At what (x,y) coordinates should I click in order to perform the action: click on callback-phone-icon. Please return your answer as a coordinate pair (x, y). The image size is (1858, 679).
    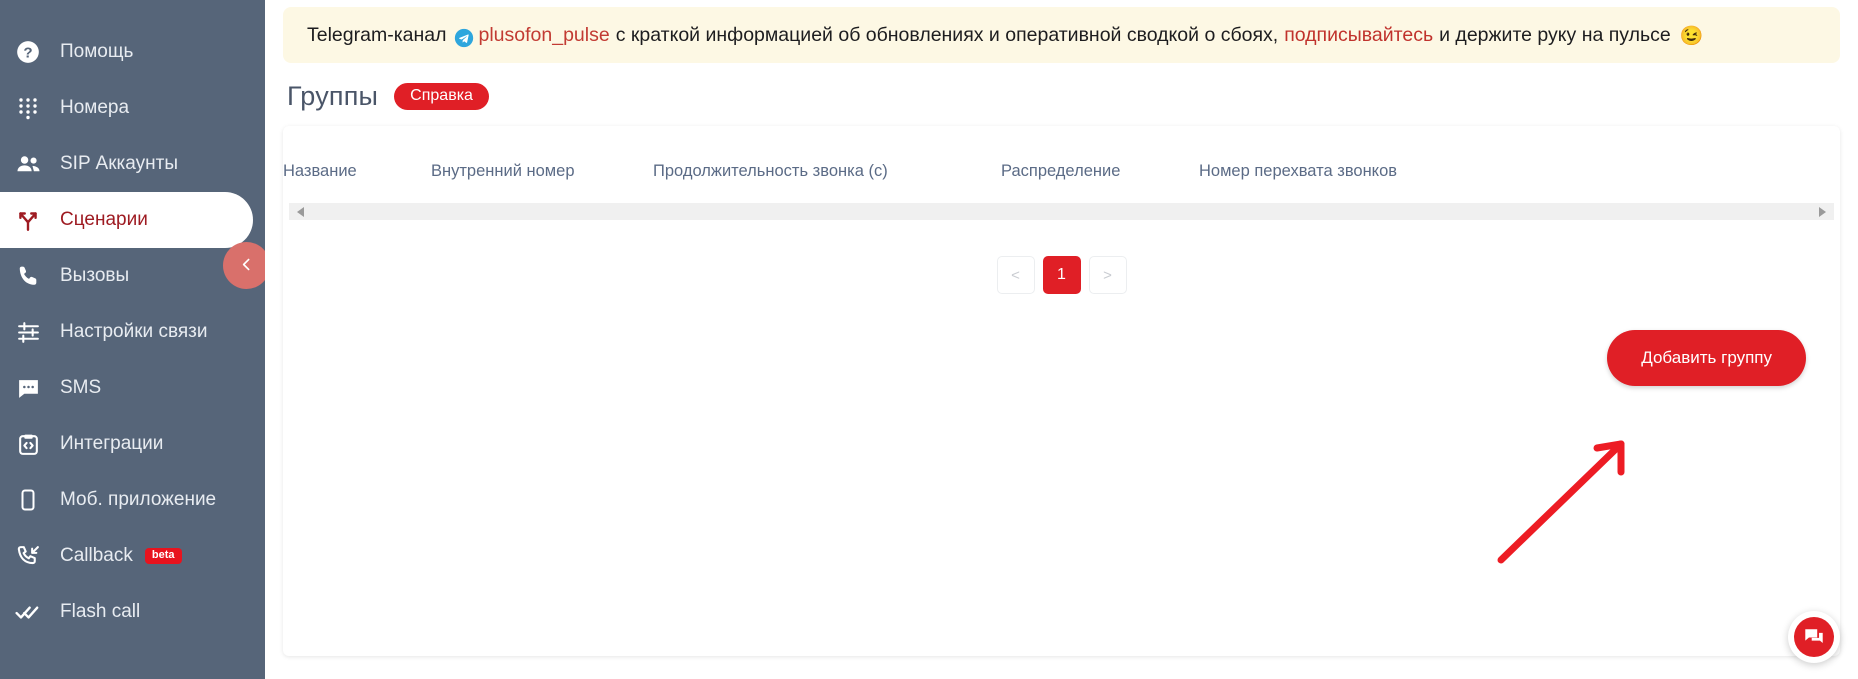
    Looking at the image, I should click on (28, 556).